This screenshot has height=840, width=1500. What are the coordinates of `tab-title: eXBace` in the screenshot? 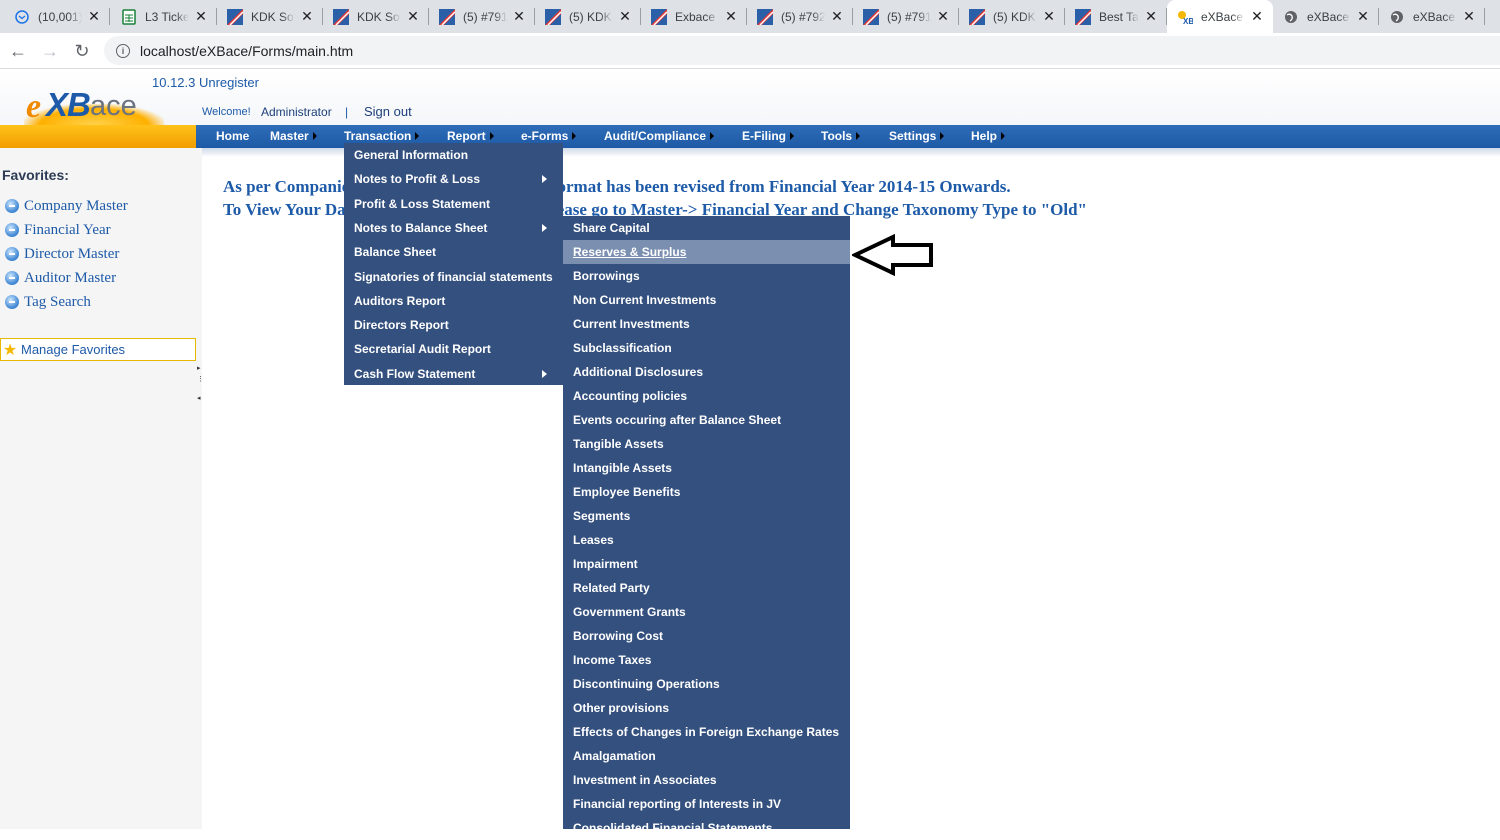 It's located at (1434, 16).